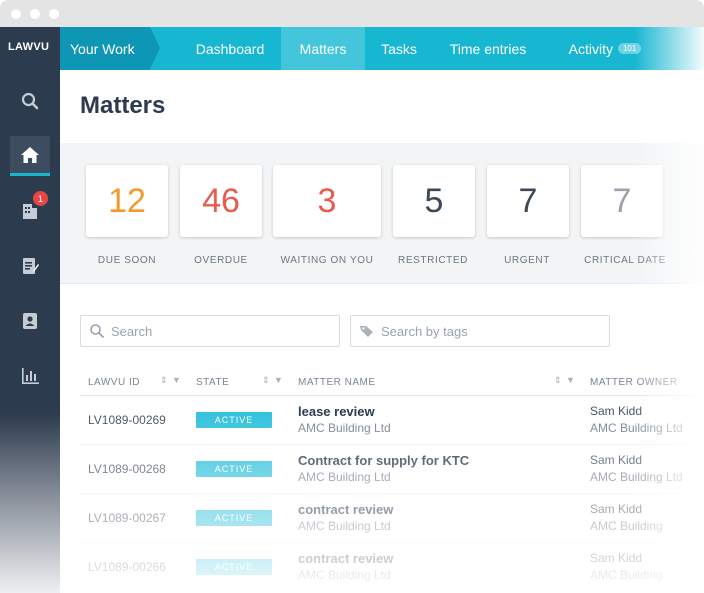 This screenshot has height=593, width=704. I want to click on sidebar-item-organisations: 1, so click(30, 210).